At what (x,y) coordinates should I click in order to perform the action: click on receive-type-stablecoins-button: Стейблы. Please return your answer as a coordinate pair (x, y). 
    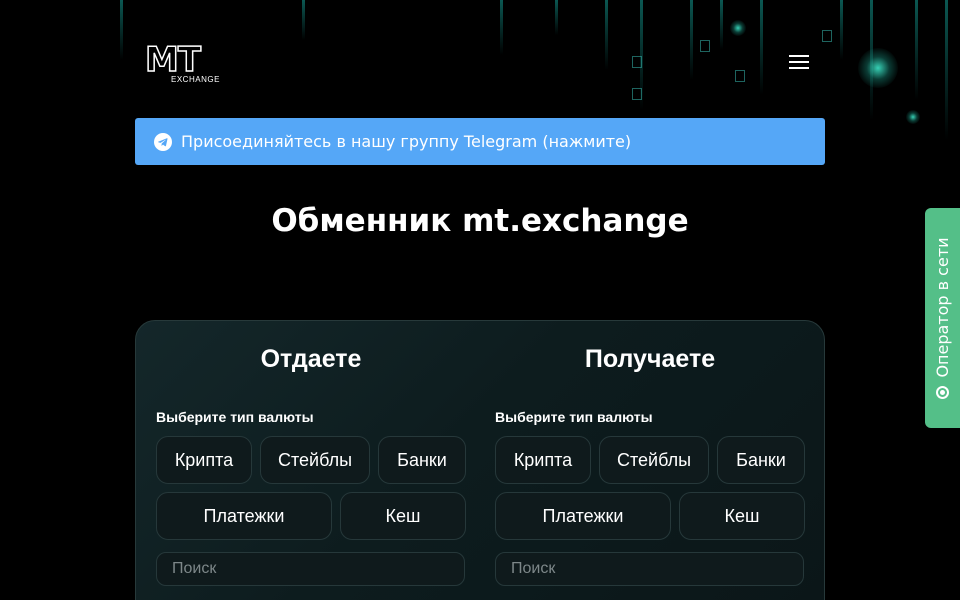
    Looking at the image, I should click on (654, 460).